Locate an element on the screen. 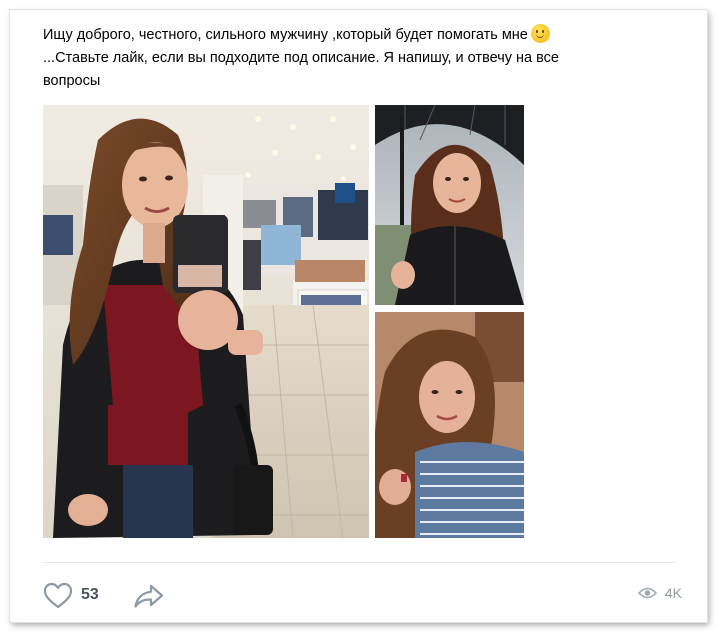 The image size is (720, 635). share-button is located at coordinates (149, 598).